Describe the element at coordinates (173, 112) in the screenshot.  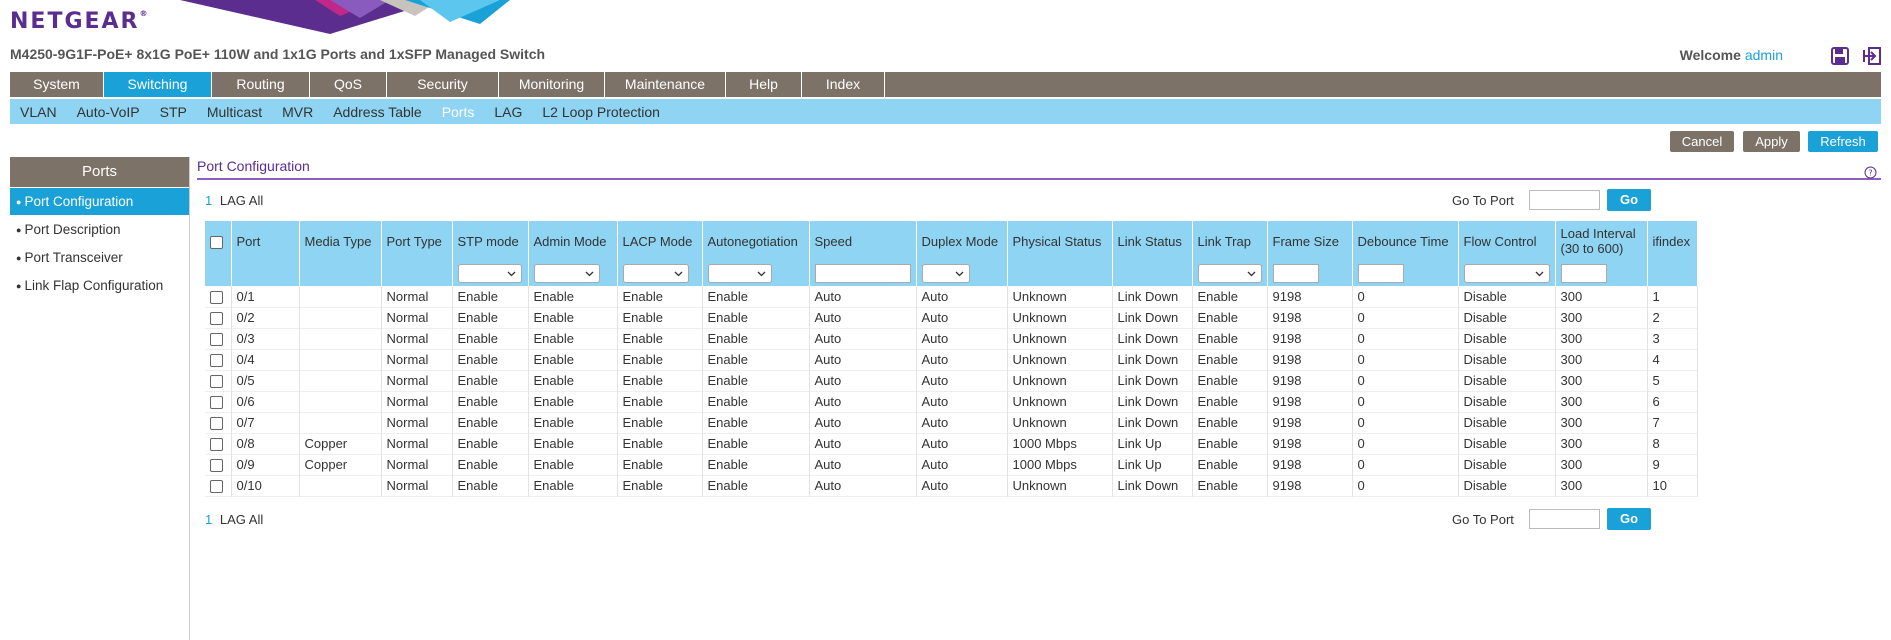
I see `subnav-stp: STP` at that location.